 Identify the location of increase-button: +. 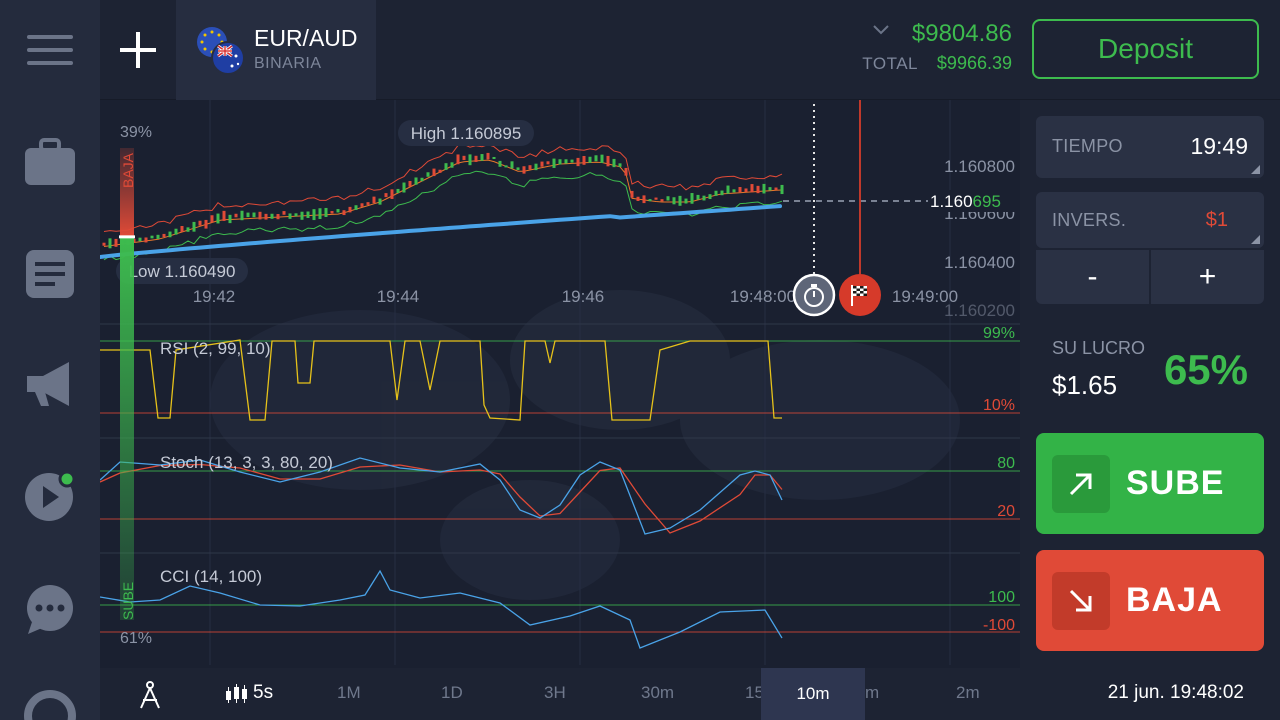
(1207, 277).